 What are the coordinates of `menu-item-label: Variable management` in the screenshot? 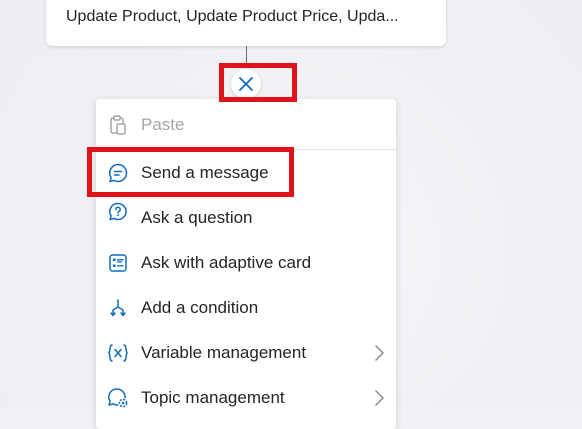 It's located at (224, 352).